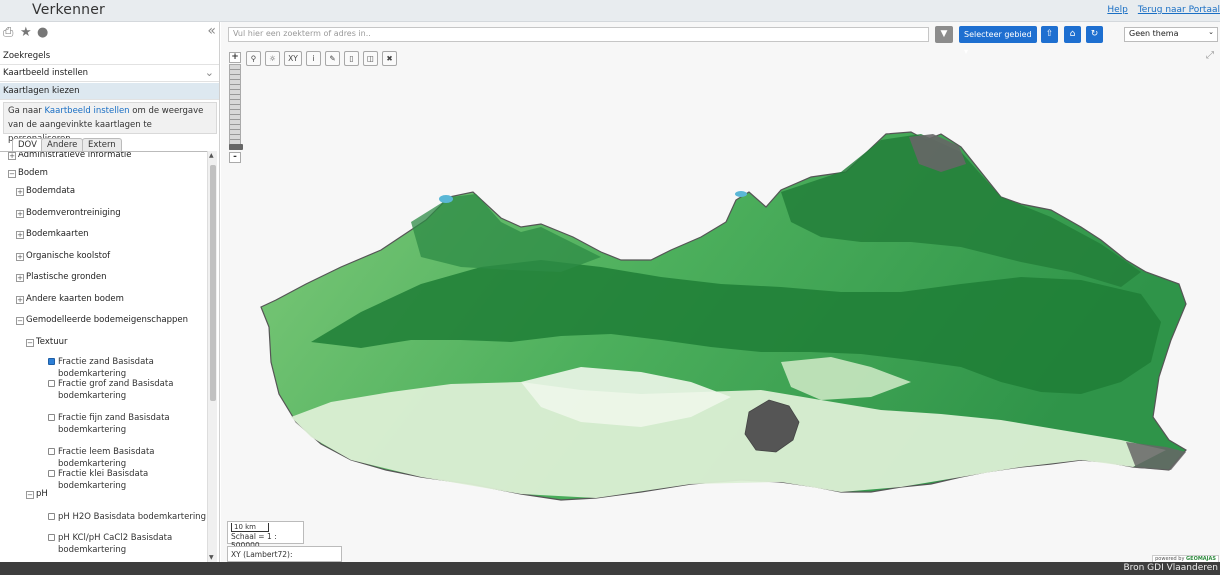  Describe the element at coordinates (250, 527) in the screenshot. I see `scale-bar: 10 km` at that location.